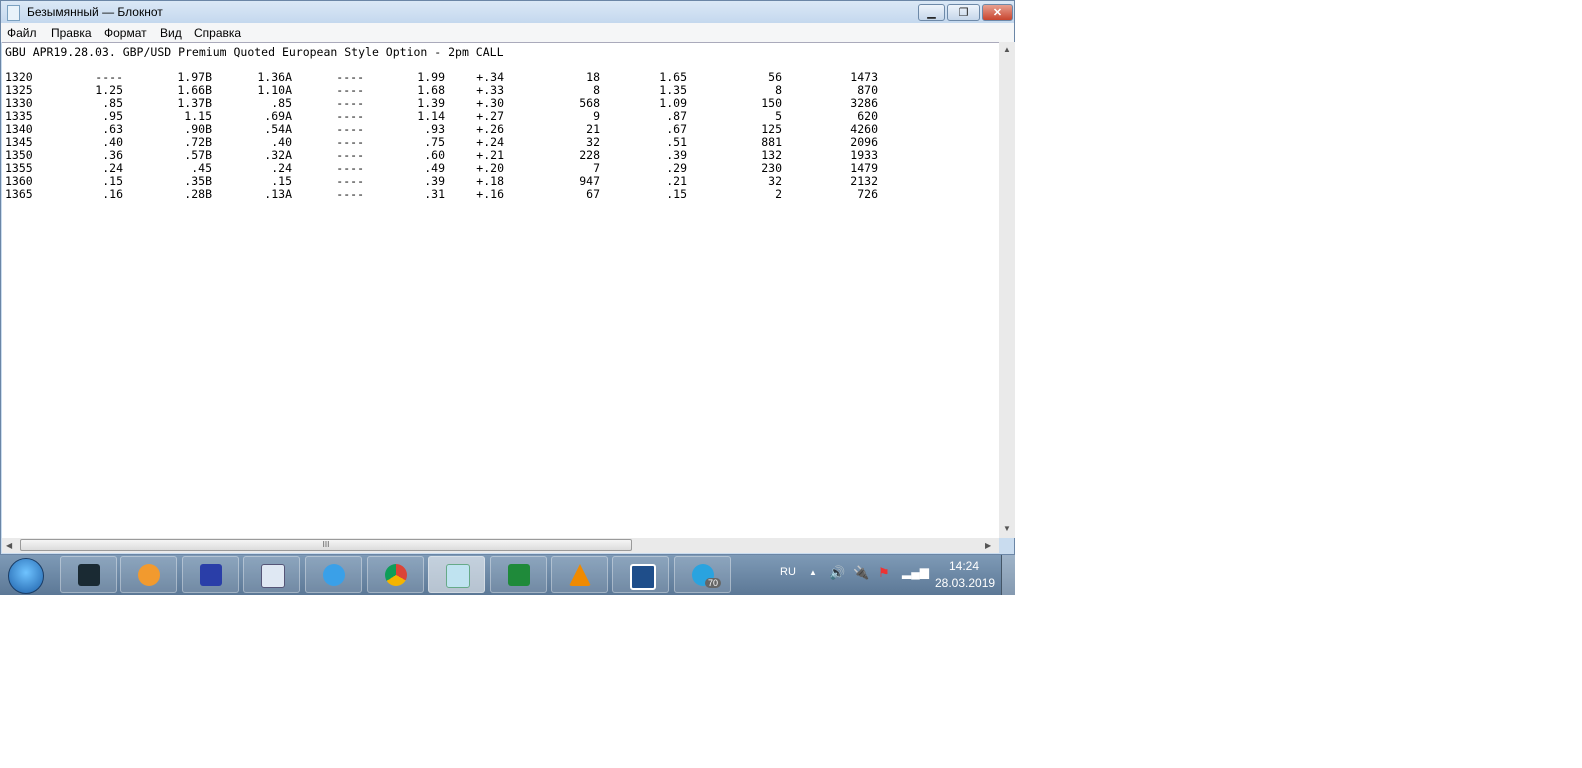 The height and width of the screenshot is (768, 1582). What do you see at coordinates (281, 142) in the screenshot?
I see `value-cell: .40` at bounding box center [281, 142].